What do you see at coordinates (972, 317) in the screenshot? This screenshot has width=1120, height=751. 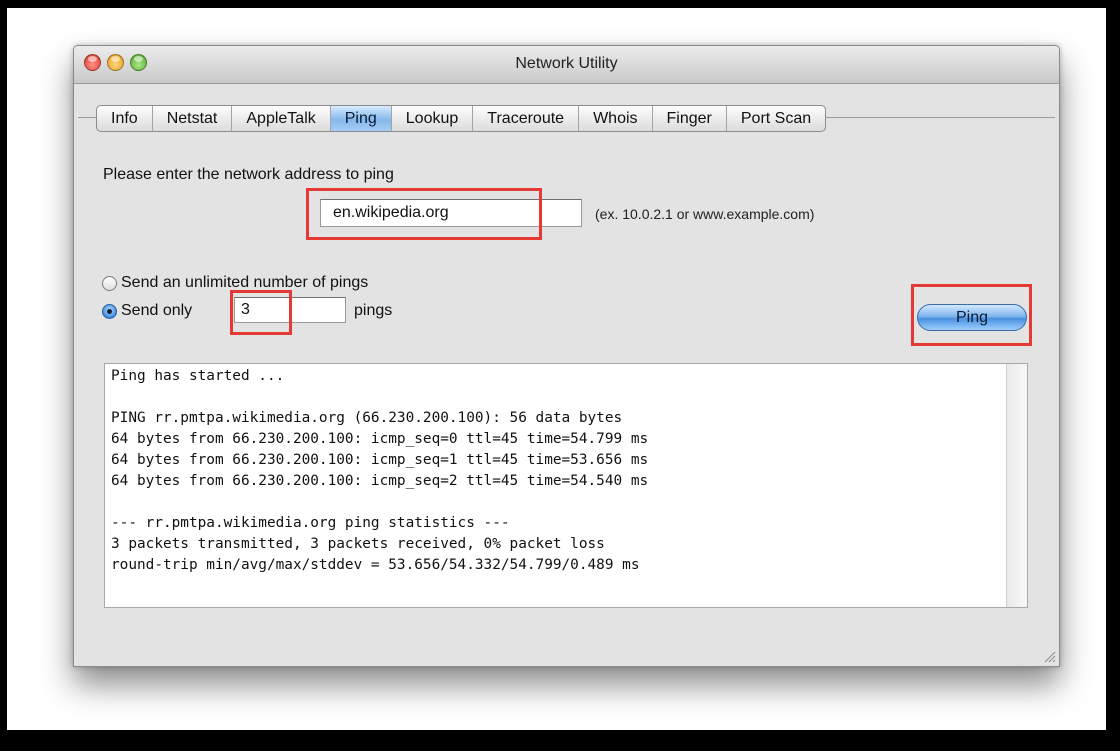 I see `ping-button: Ping` at bounding box center [972, 317].